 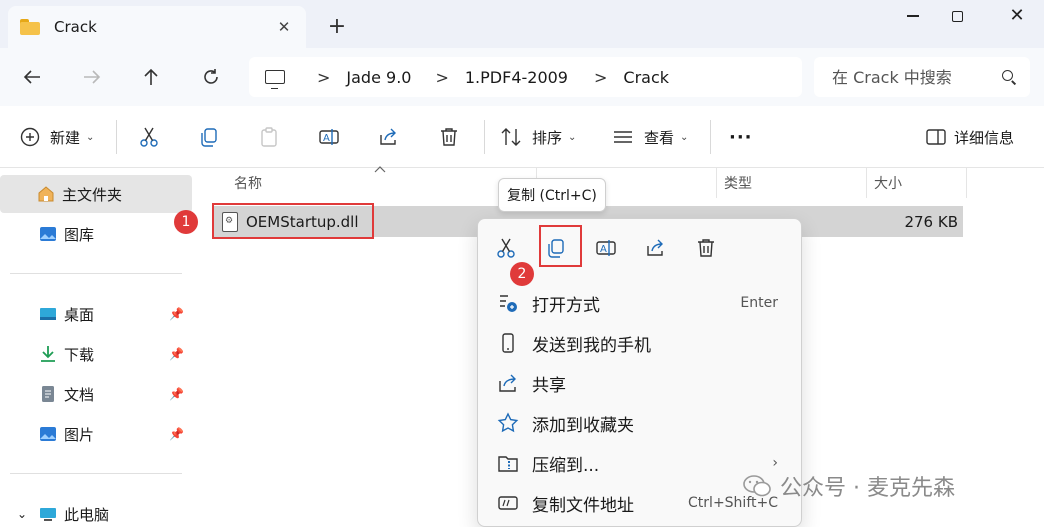 I want to click on sidebar-item-desktop: 桌面 📌, so click(x=96, y=314).